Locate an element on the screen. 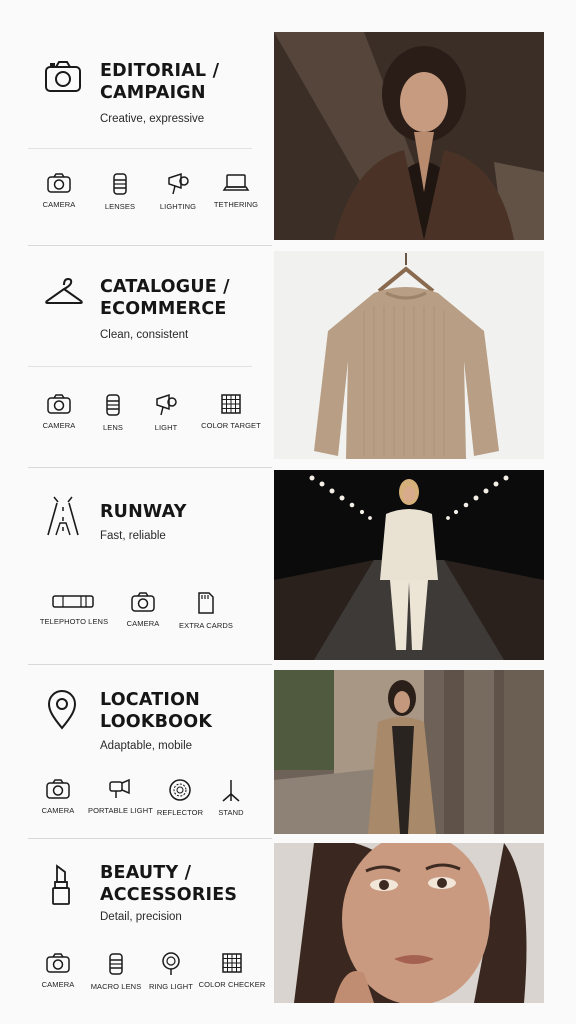 The height and width of the screenshot is (1024, 576). equipment-lenses: LENSES is located at coordinates (120, 191).